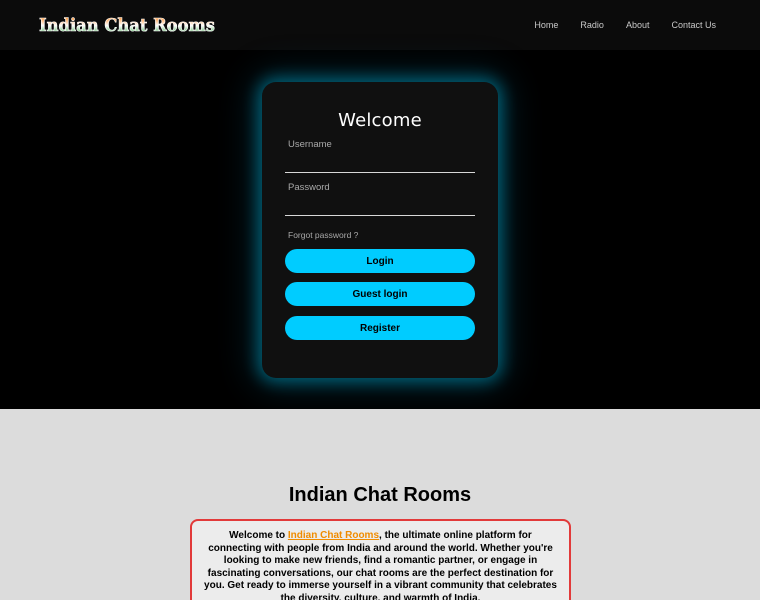 This screenshot has width=760, height=600. Describe the element at coordinates (333, 535) in the screenshot. I see `about-brand-link: Indian Chat Rooms` at that location.